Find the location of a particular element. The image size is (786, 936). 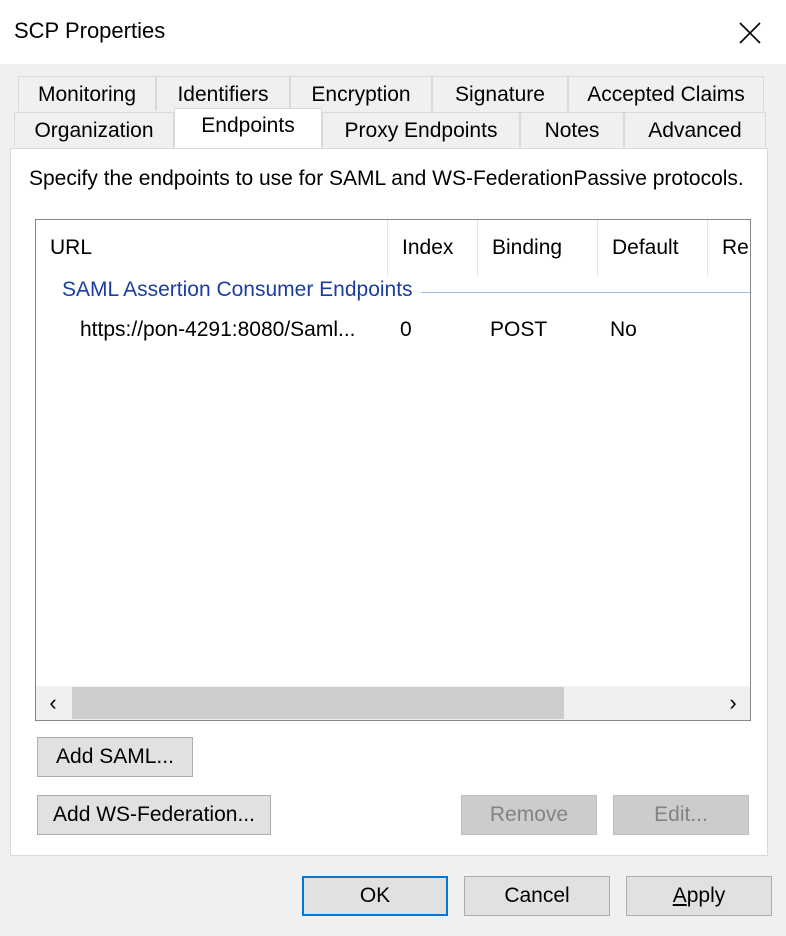

tab-advanced: Advanced is located at coordinates (695, 129).